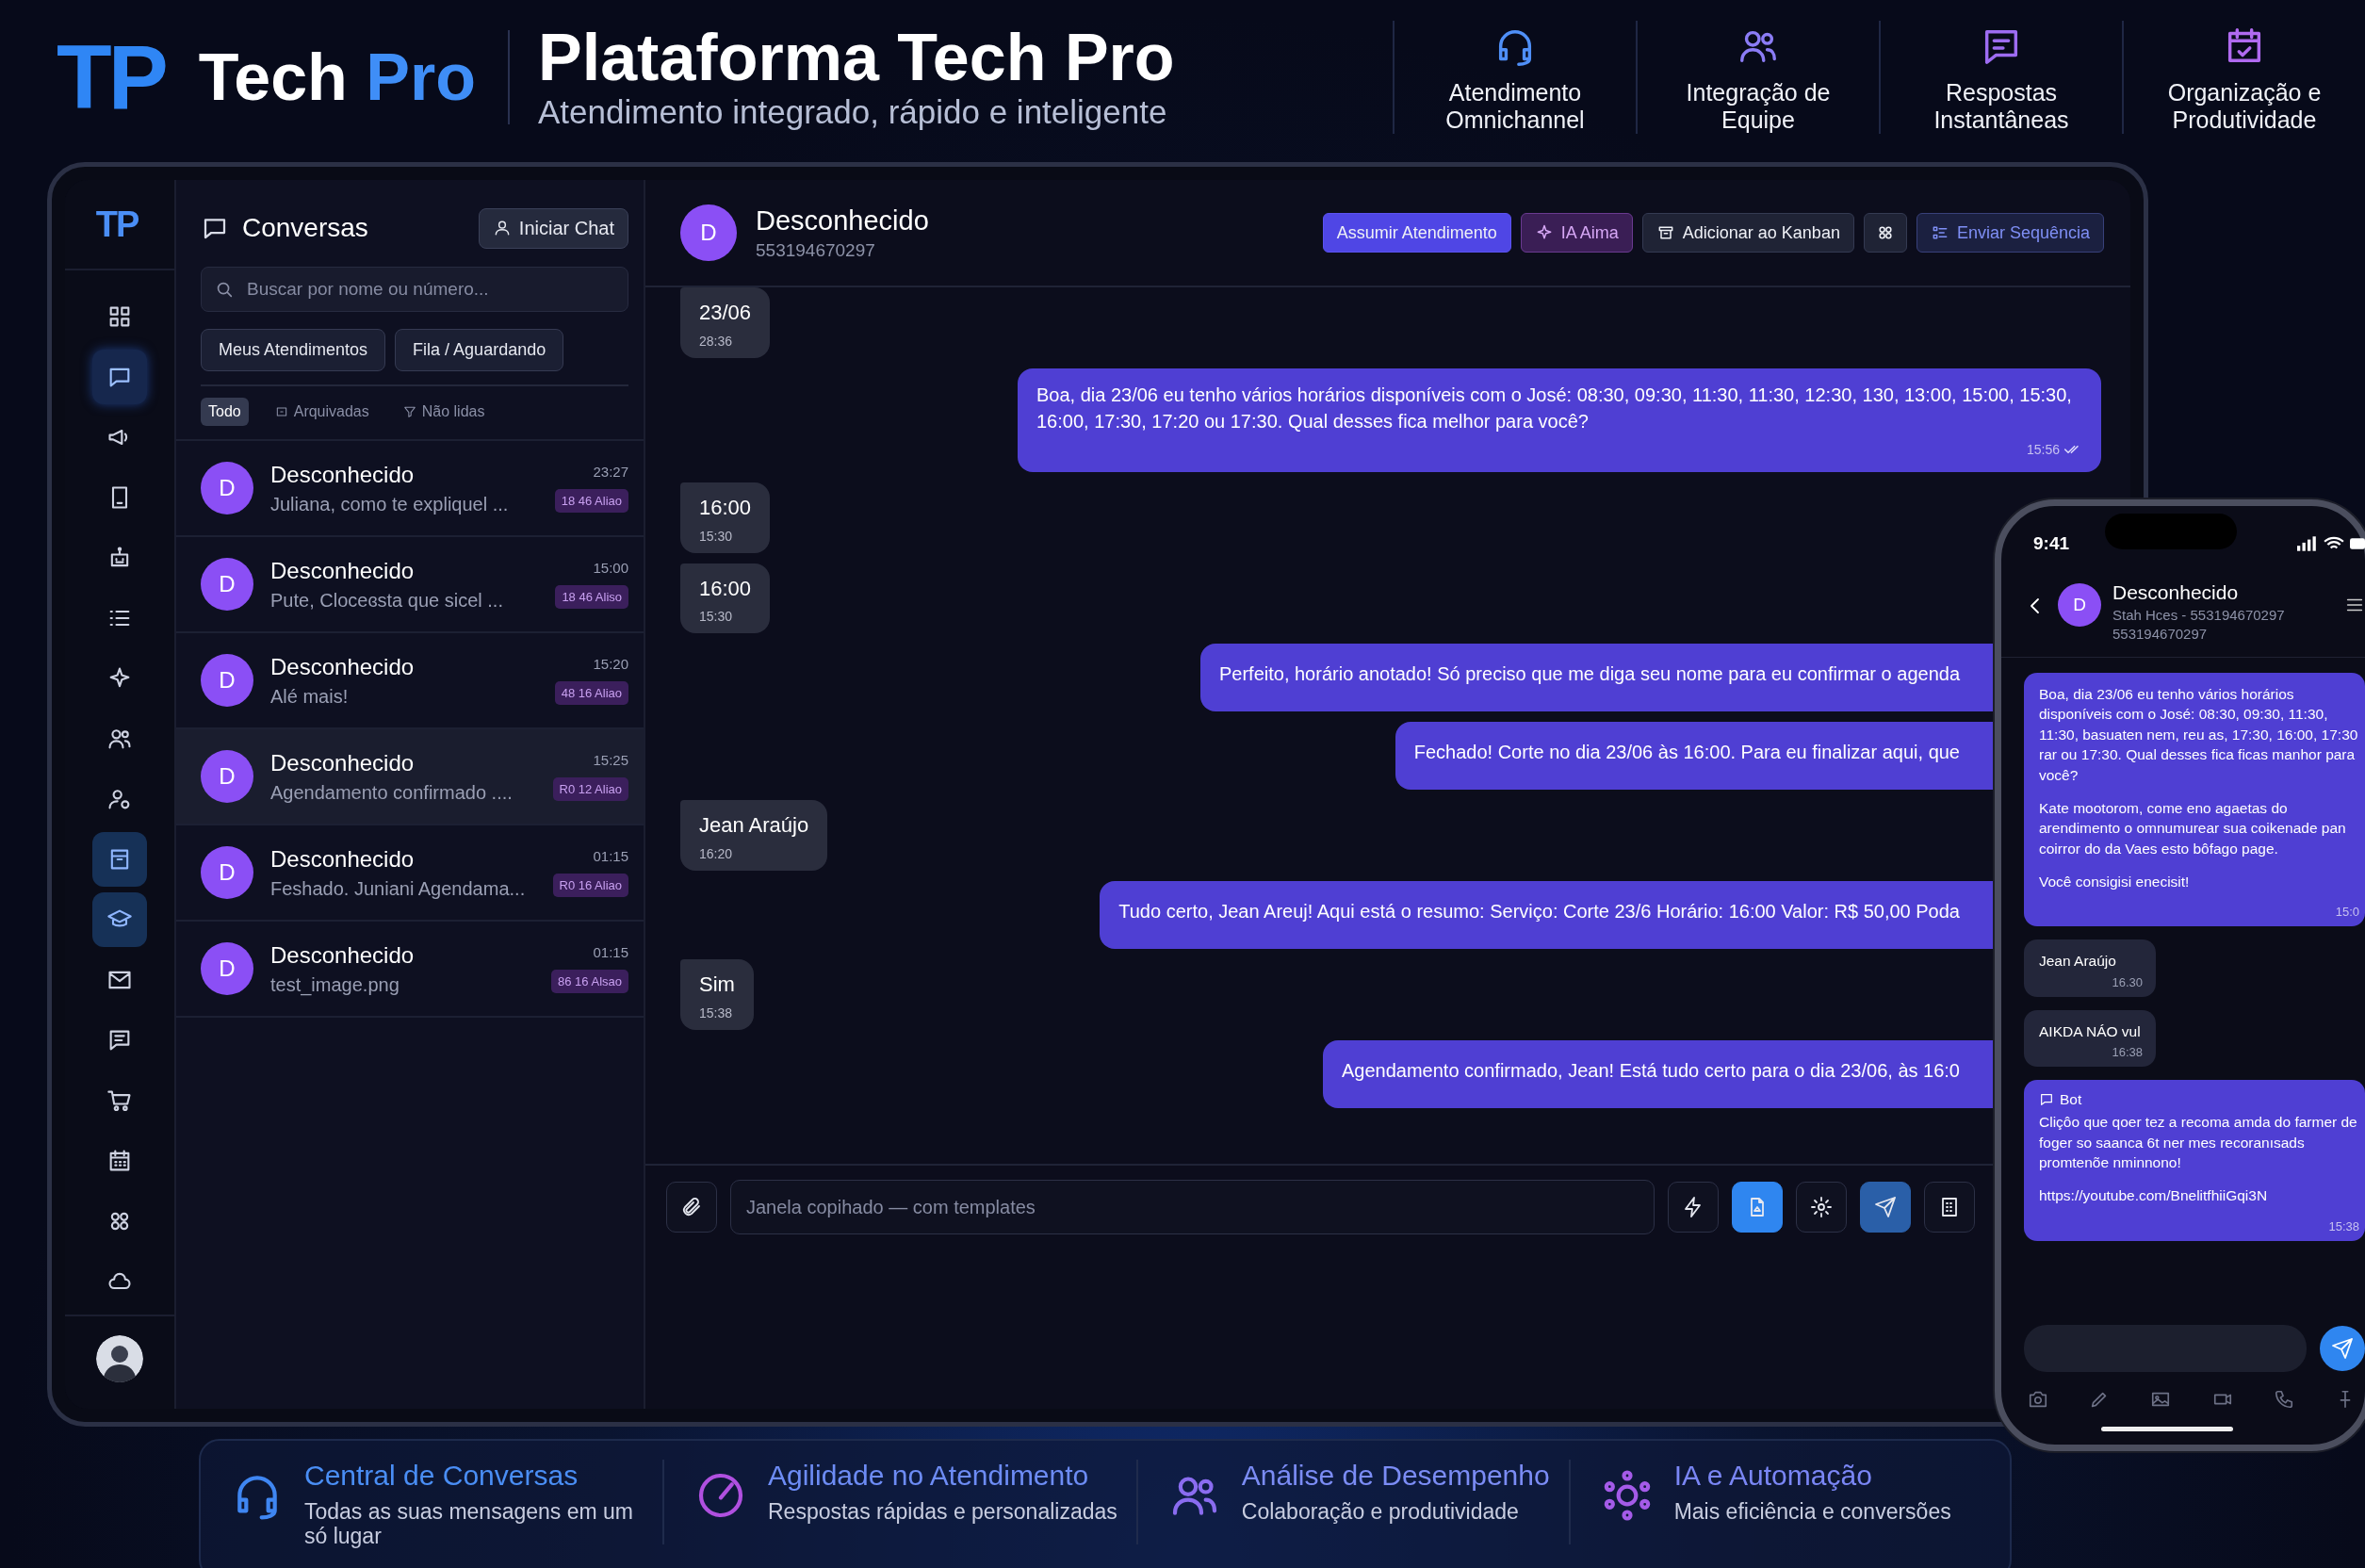 The width and height of the screenshot is (2365, 1568). Describe the element at coordinates (1758, 1207) in the screenshot. I see `template-button` at that location.